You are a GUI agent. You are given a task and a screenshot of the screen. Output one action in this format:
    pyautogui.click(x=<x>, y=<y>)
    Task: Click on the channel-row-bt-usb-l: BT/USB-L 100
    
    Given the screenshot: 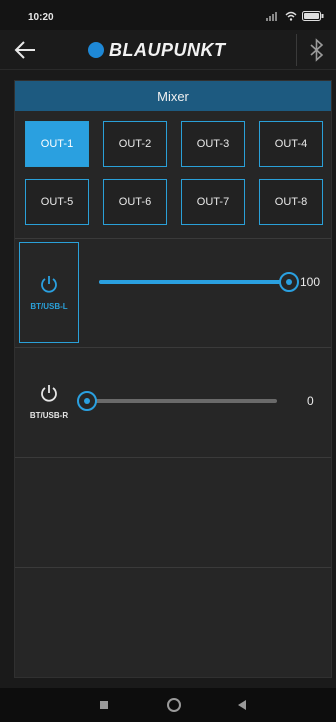 What is the action you would take?
    pyautogui.click(x=173, y=293)
    